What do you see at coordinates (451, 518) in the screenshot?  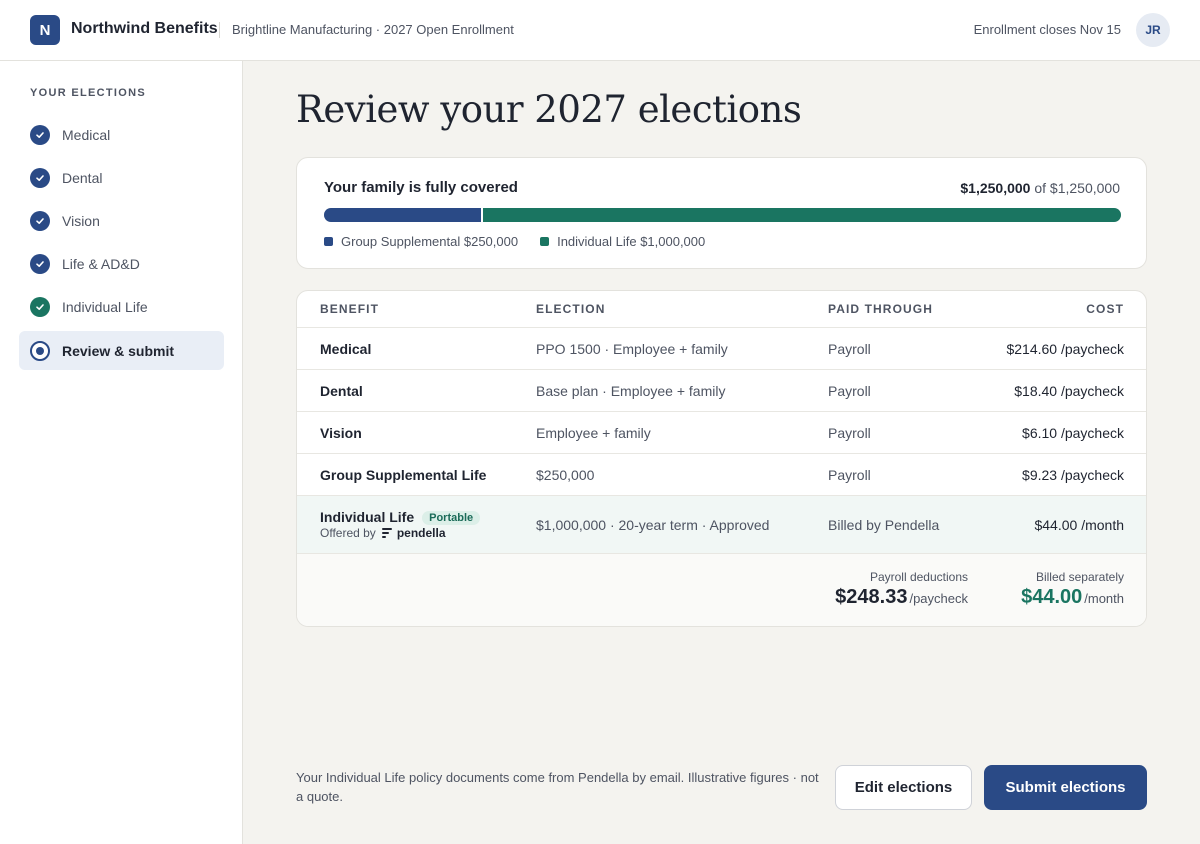 I see `portable-badge: Portable` at bounding box center [451, 518].